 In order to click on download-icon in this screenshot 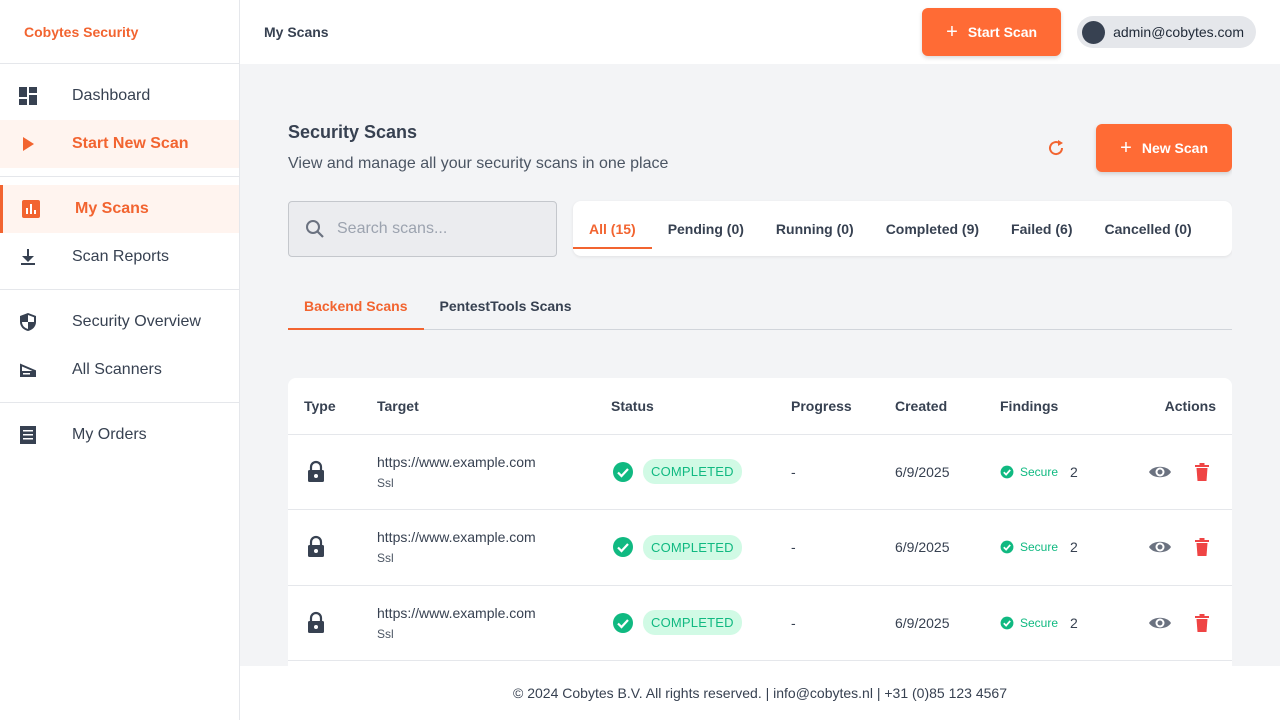, I will do `click(28, 257)`.